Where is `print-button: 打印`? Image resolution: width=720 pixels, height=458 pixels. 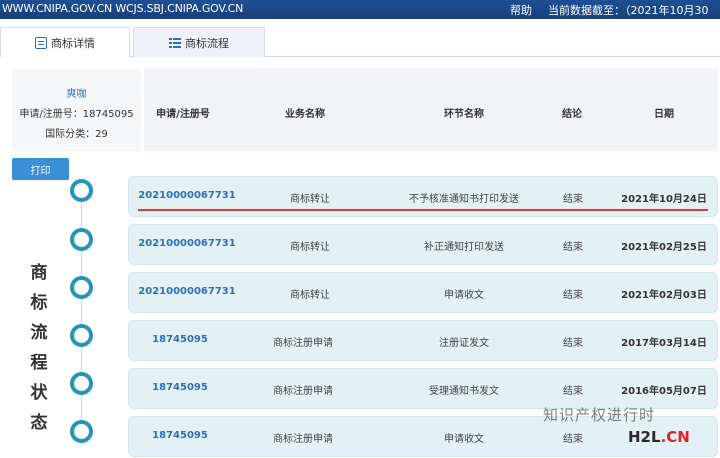 print-button: 打印 is located at coordinates (40, 169).